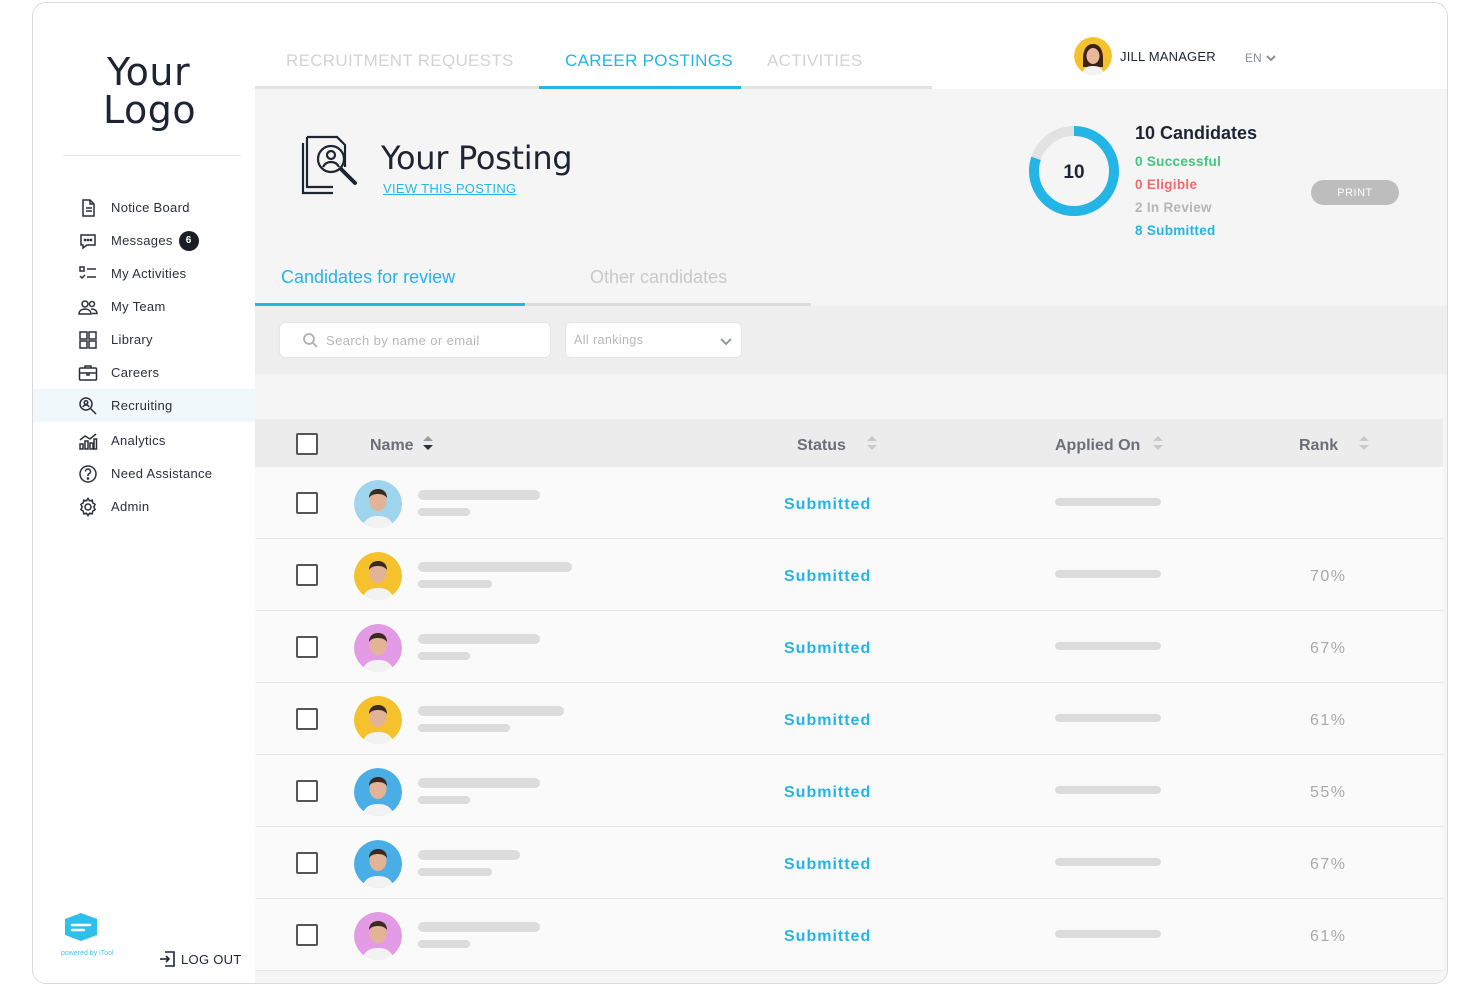  I want to click on sidebar-item-label: Notice Board, so click(150, 207).